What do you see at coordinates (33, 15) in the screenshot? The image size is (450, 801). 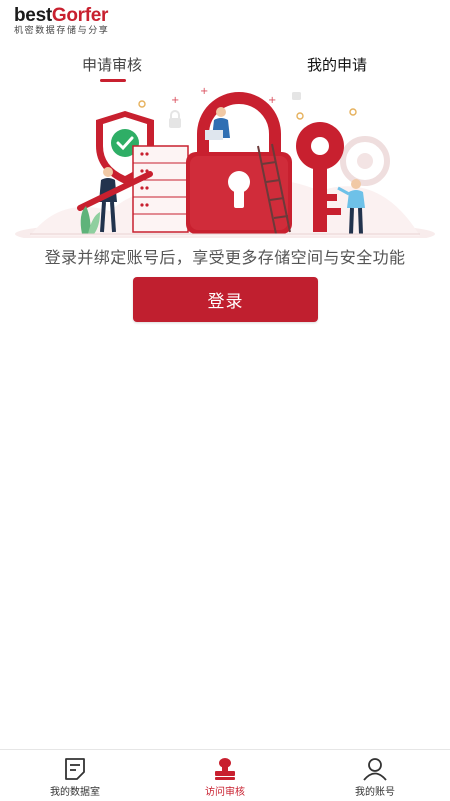 I see `brand-name-prefix: best` at bounding box center [33, 15].